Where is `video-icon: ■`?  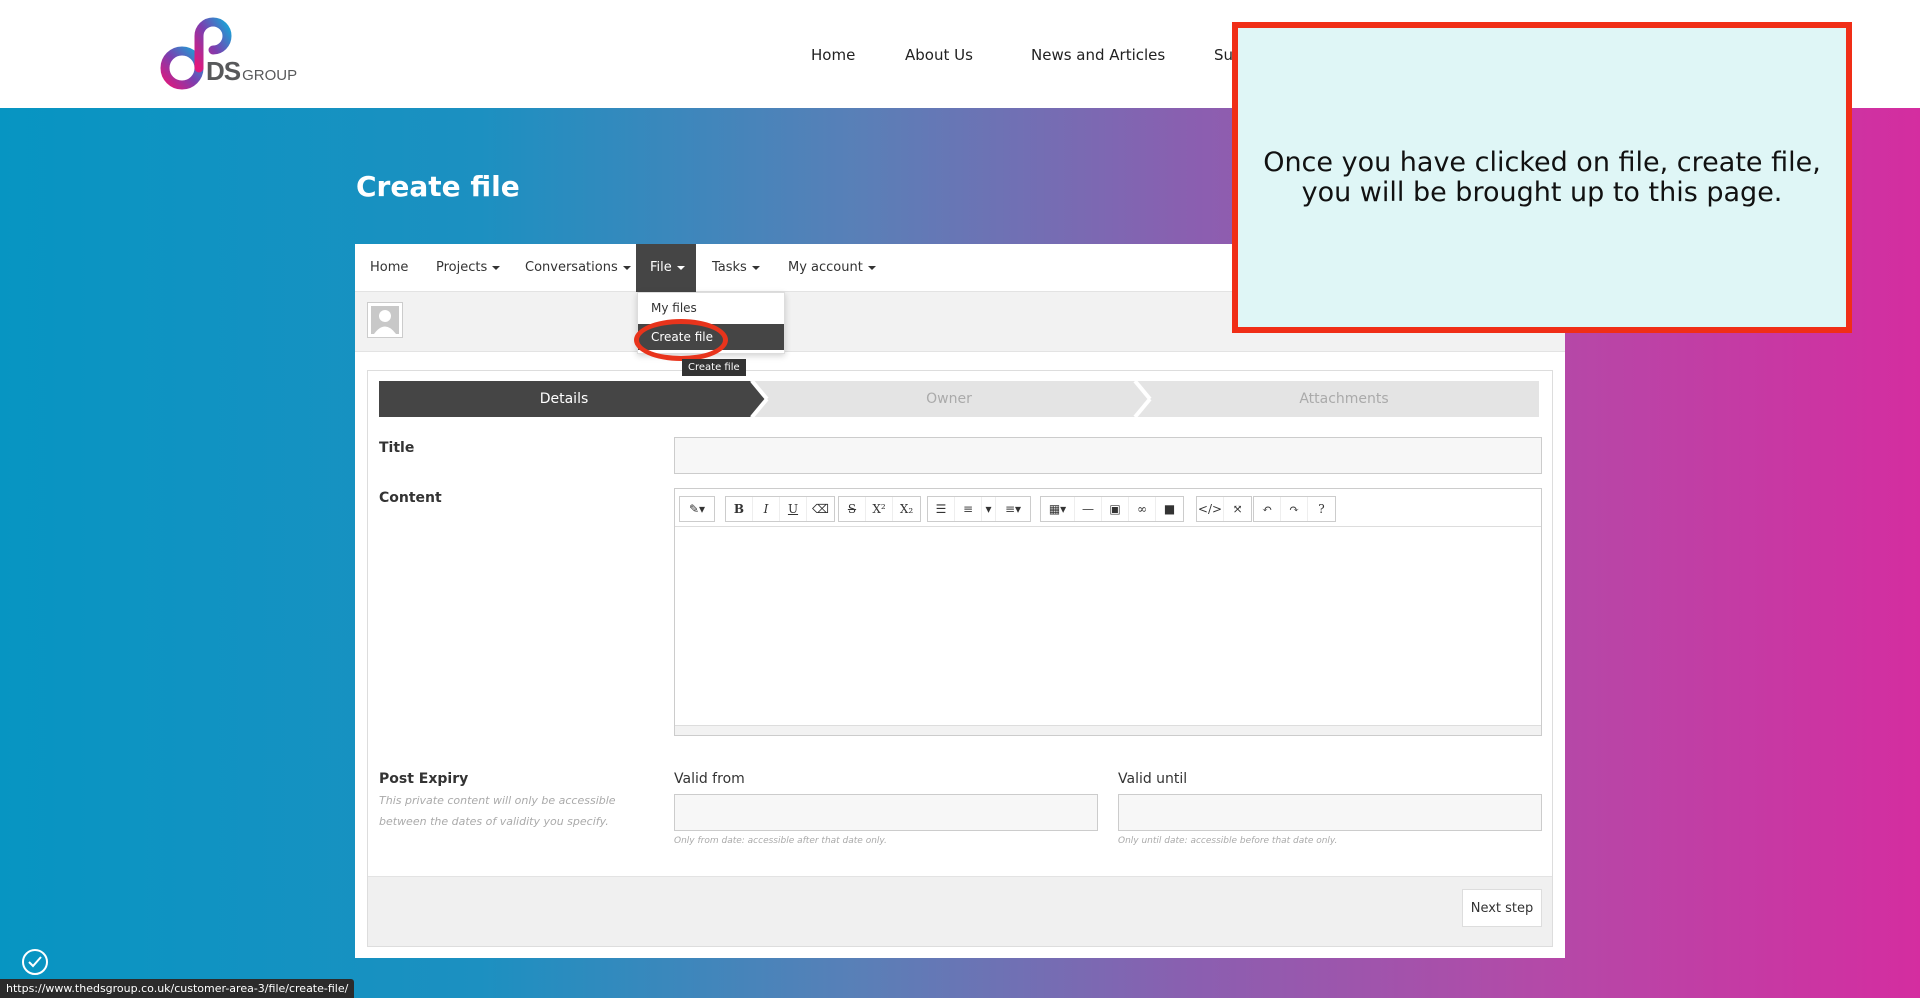
video-icon: ■ is located at coordinates (1169, 509).